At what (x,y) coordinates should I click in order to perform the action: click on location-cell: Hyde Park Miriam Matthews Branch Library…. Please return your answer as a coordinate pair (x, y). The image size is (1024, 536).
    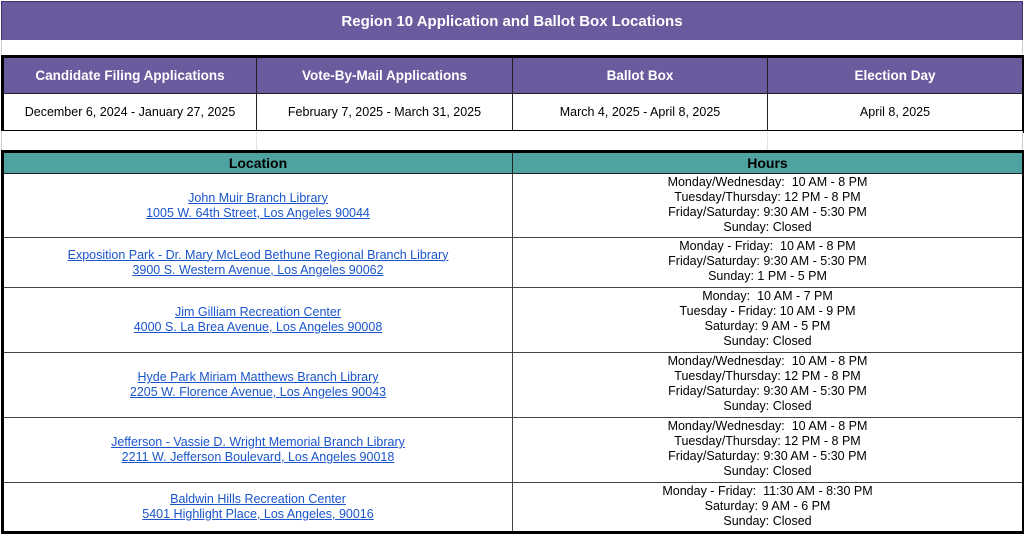
    Looking at the image, I should click on (257, 385).